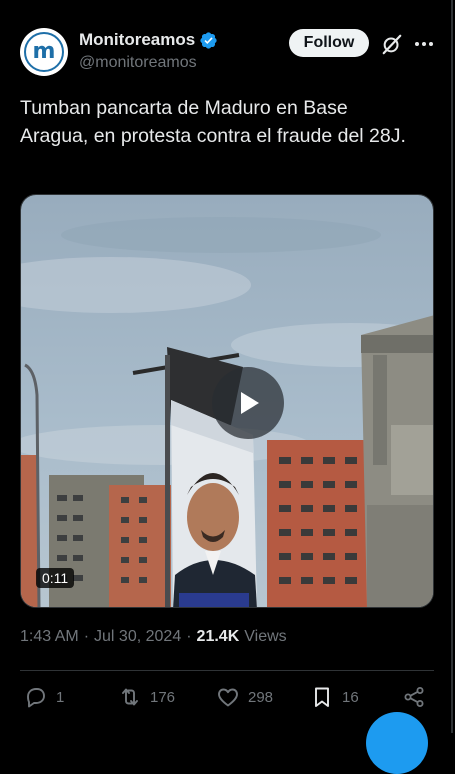  I want to click on play-icon, so click(250, 403).